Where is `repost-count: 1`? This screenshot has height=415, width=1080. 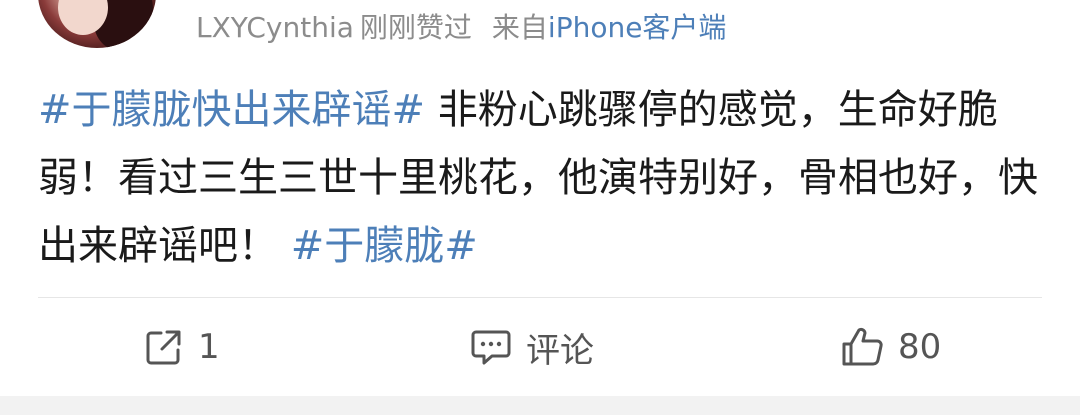
repost-count: 1 is located at coordinates (209, 347).